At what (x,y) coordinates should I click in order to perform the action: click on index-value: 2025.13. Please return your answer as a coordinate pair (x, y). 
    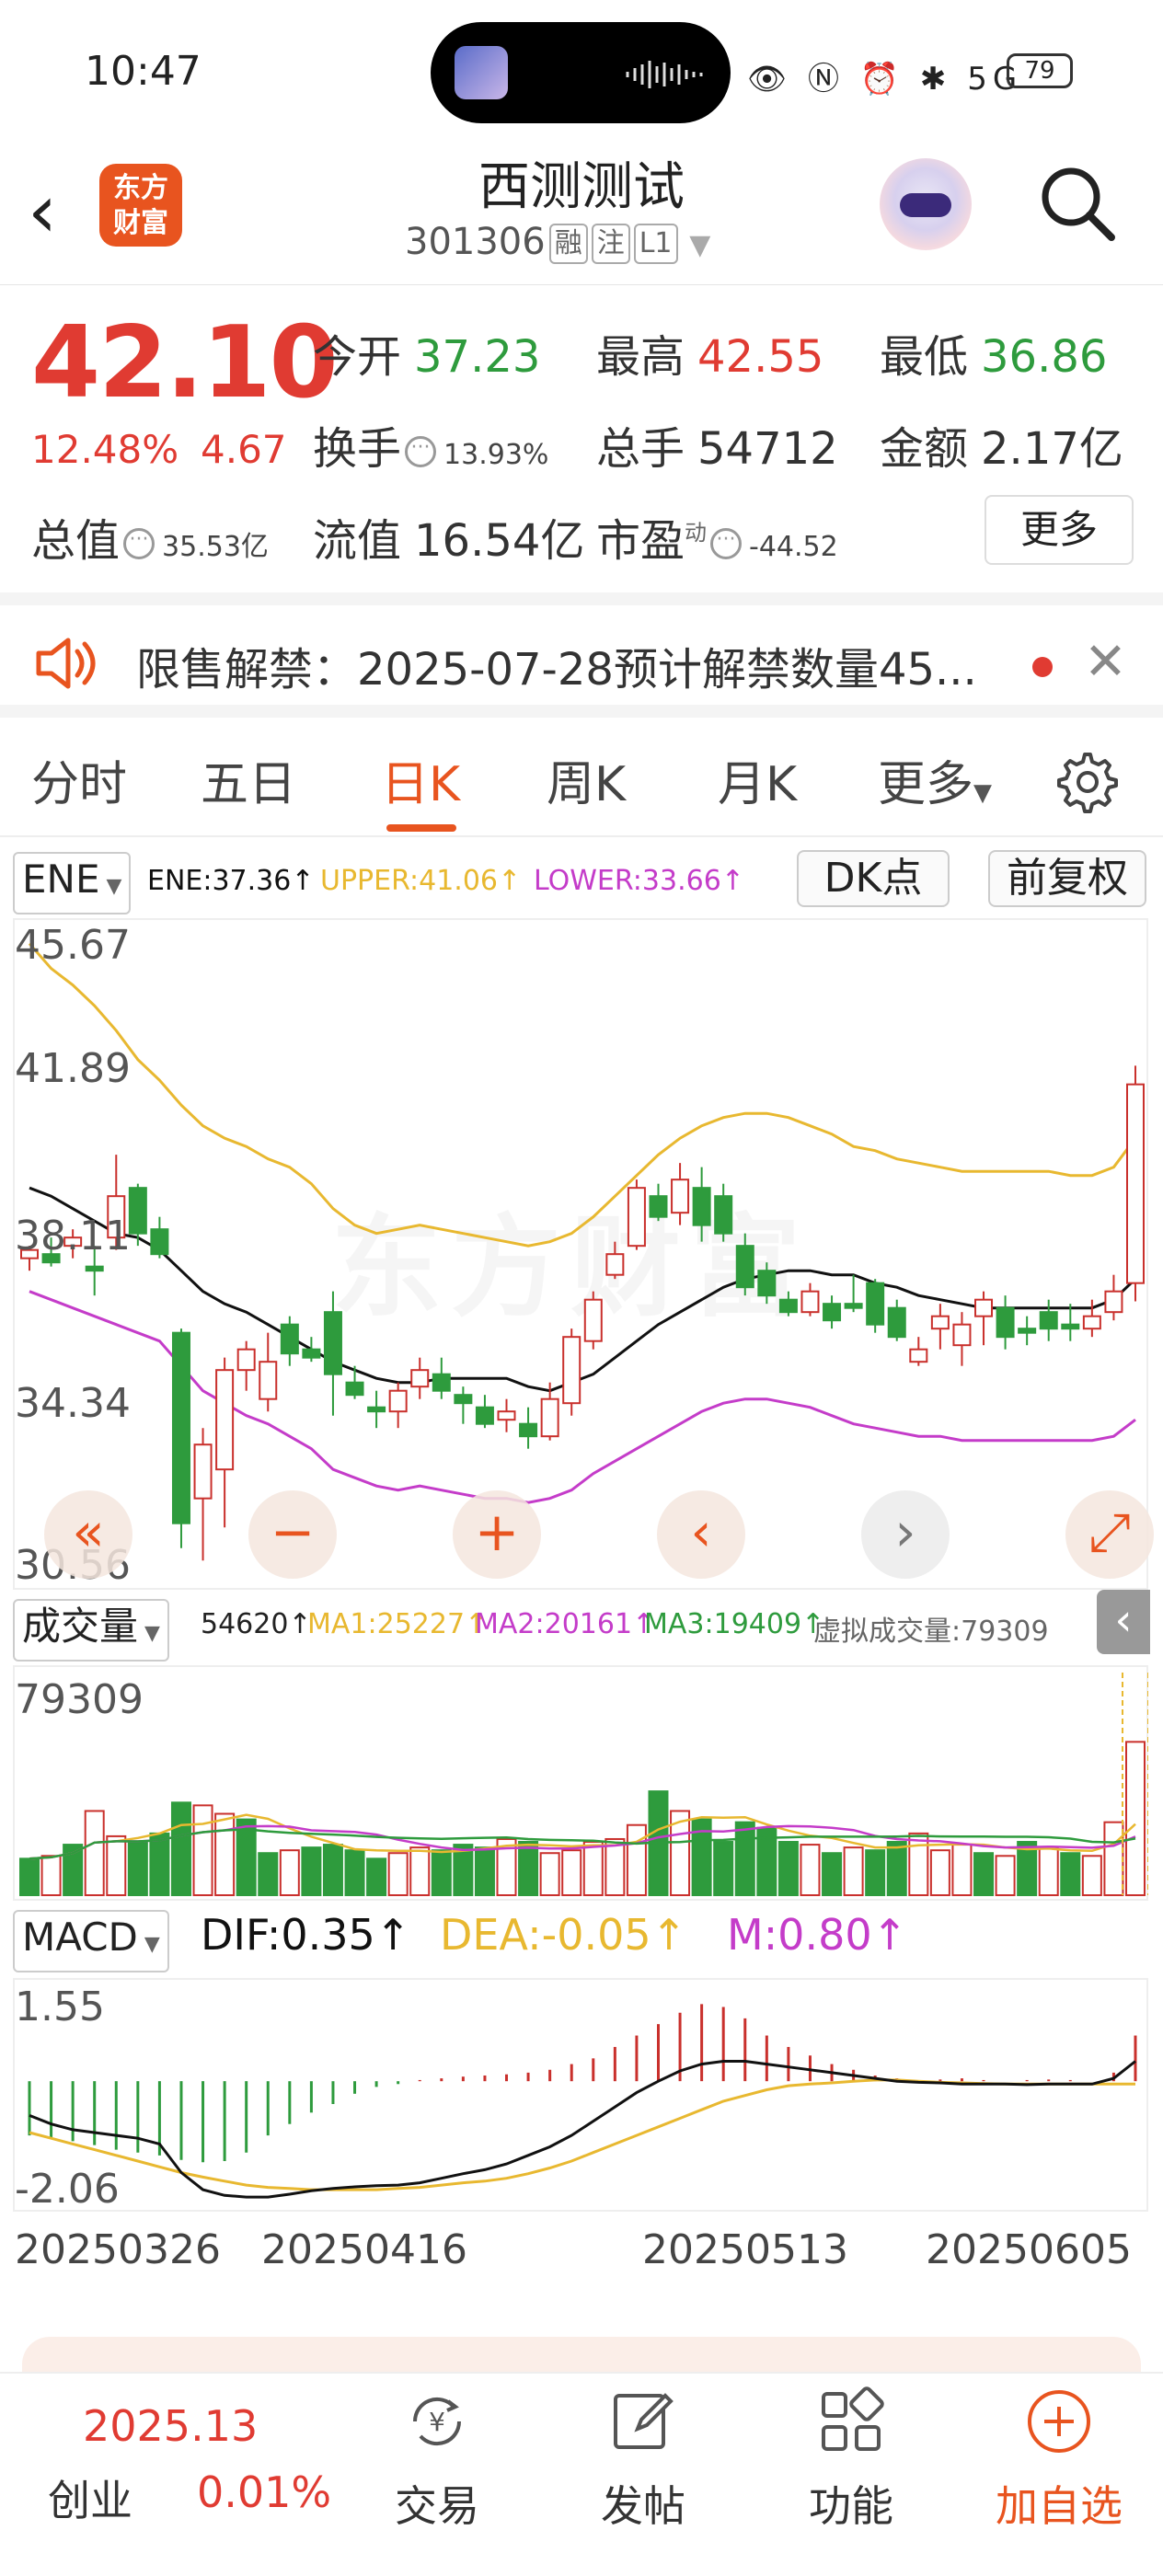
    Looking at the image, I should click on (171, 2426).